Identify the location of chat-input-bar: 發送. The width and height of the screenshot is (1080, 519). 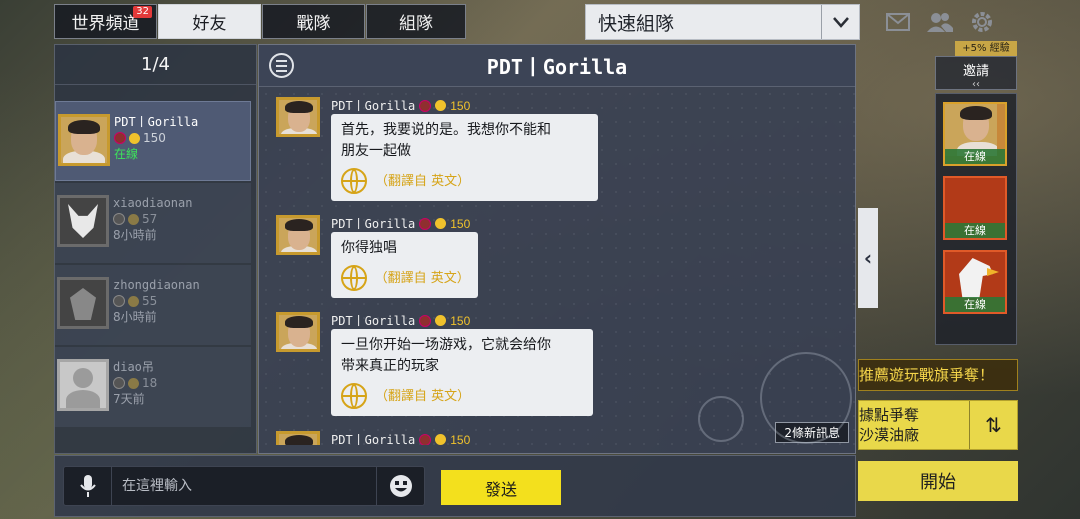
(455, 486).